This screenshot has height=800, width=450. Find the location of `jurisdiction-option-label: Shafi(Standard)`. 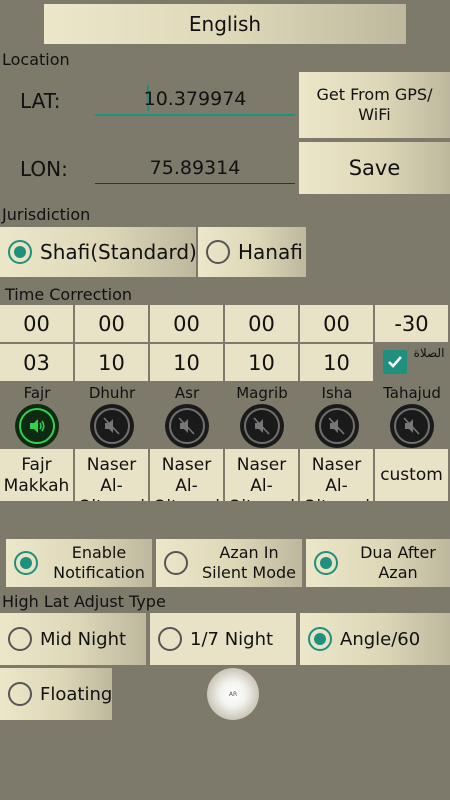

jurisdiction-option-label: Shafi(Standard) is located at coordinates (118, 252).